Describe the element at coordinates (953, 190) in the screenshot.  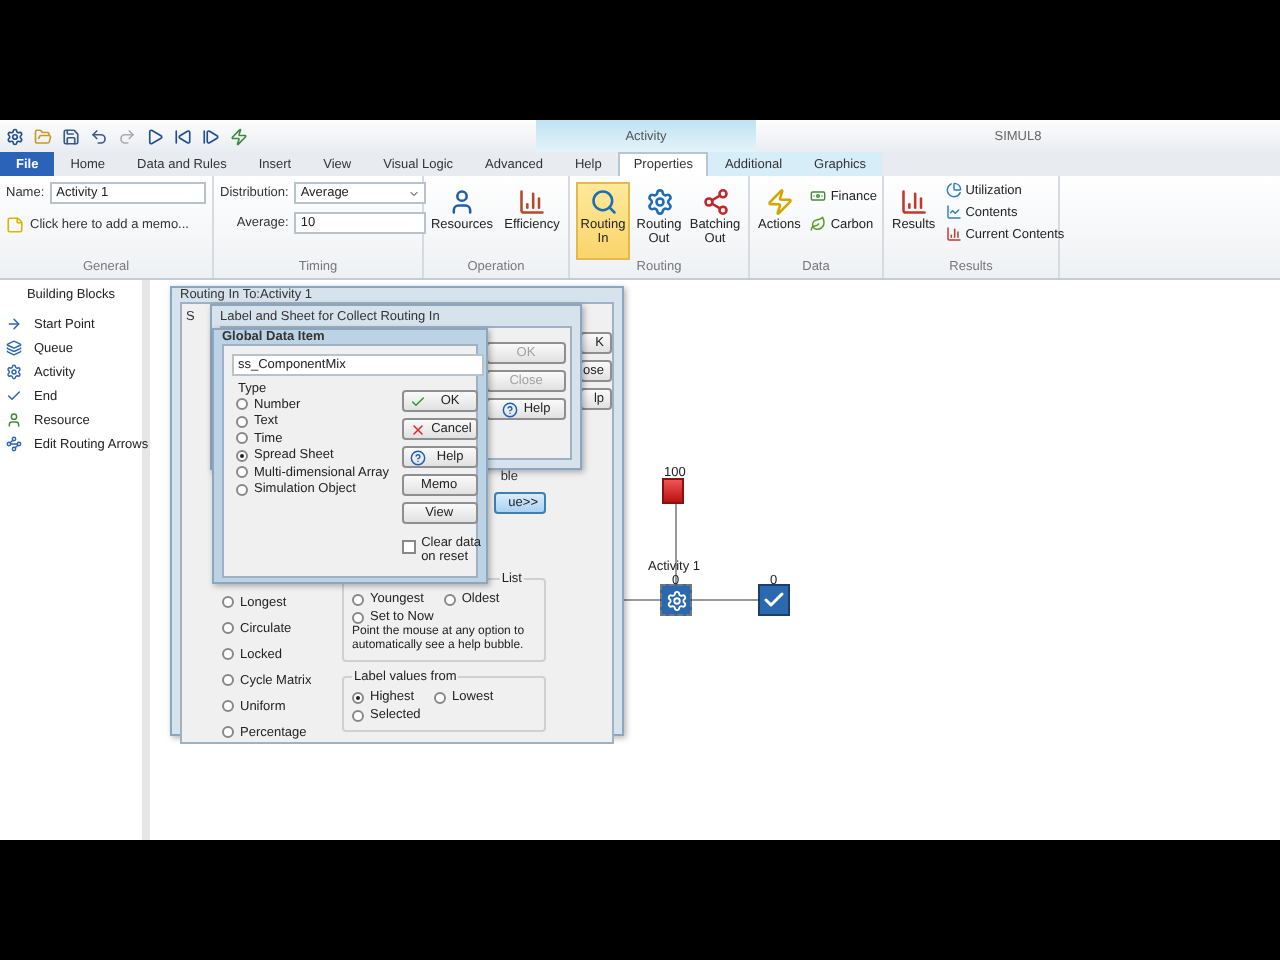
I see `pie-chart-icon` at that location.